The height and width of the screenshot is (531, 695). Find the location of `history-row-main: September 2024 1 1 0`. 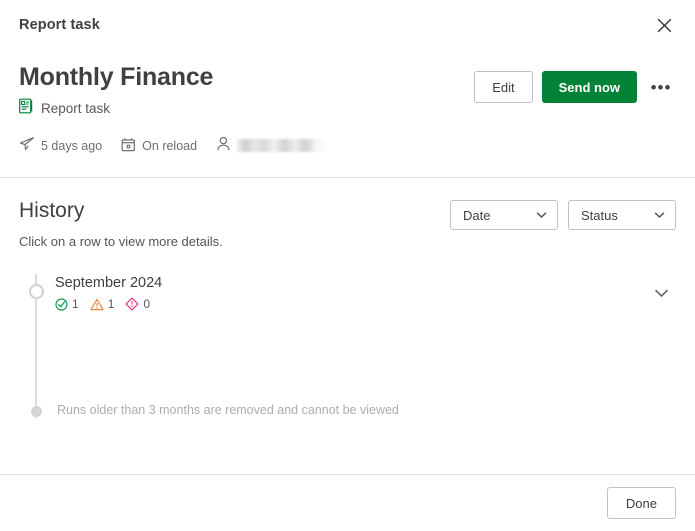

history-row-main: September 2024 1 1 0 is located at coordinates (350, 292).